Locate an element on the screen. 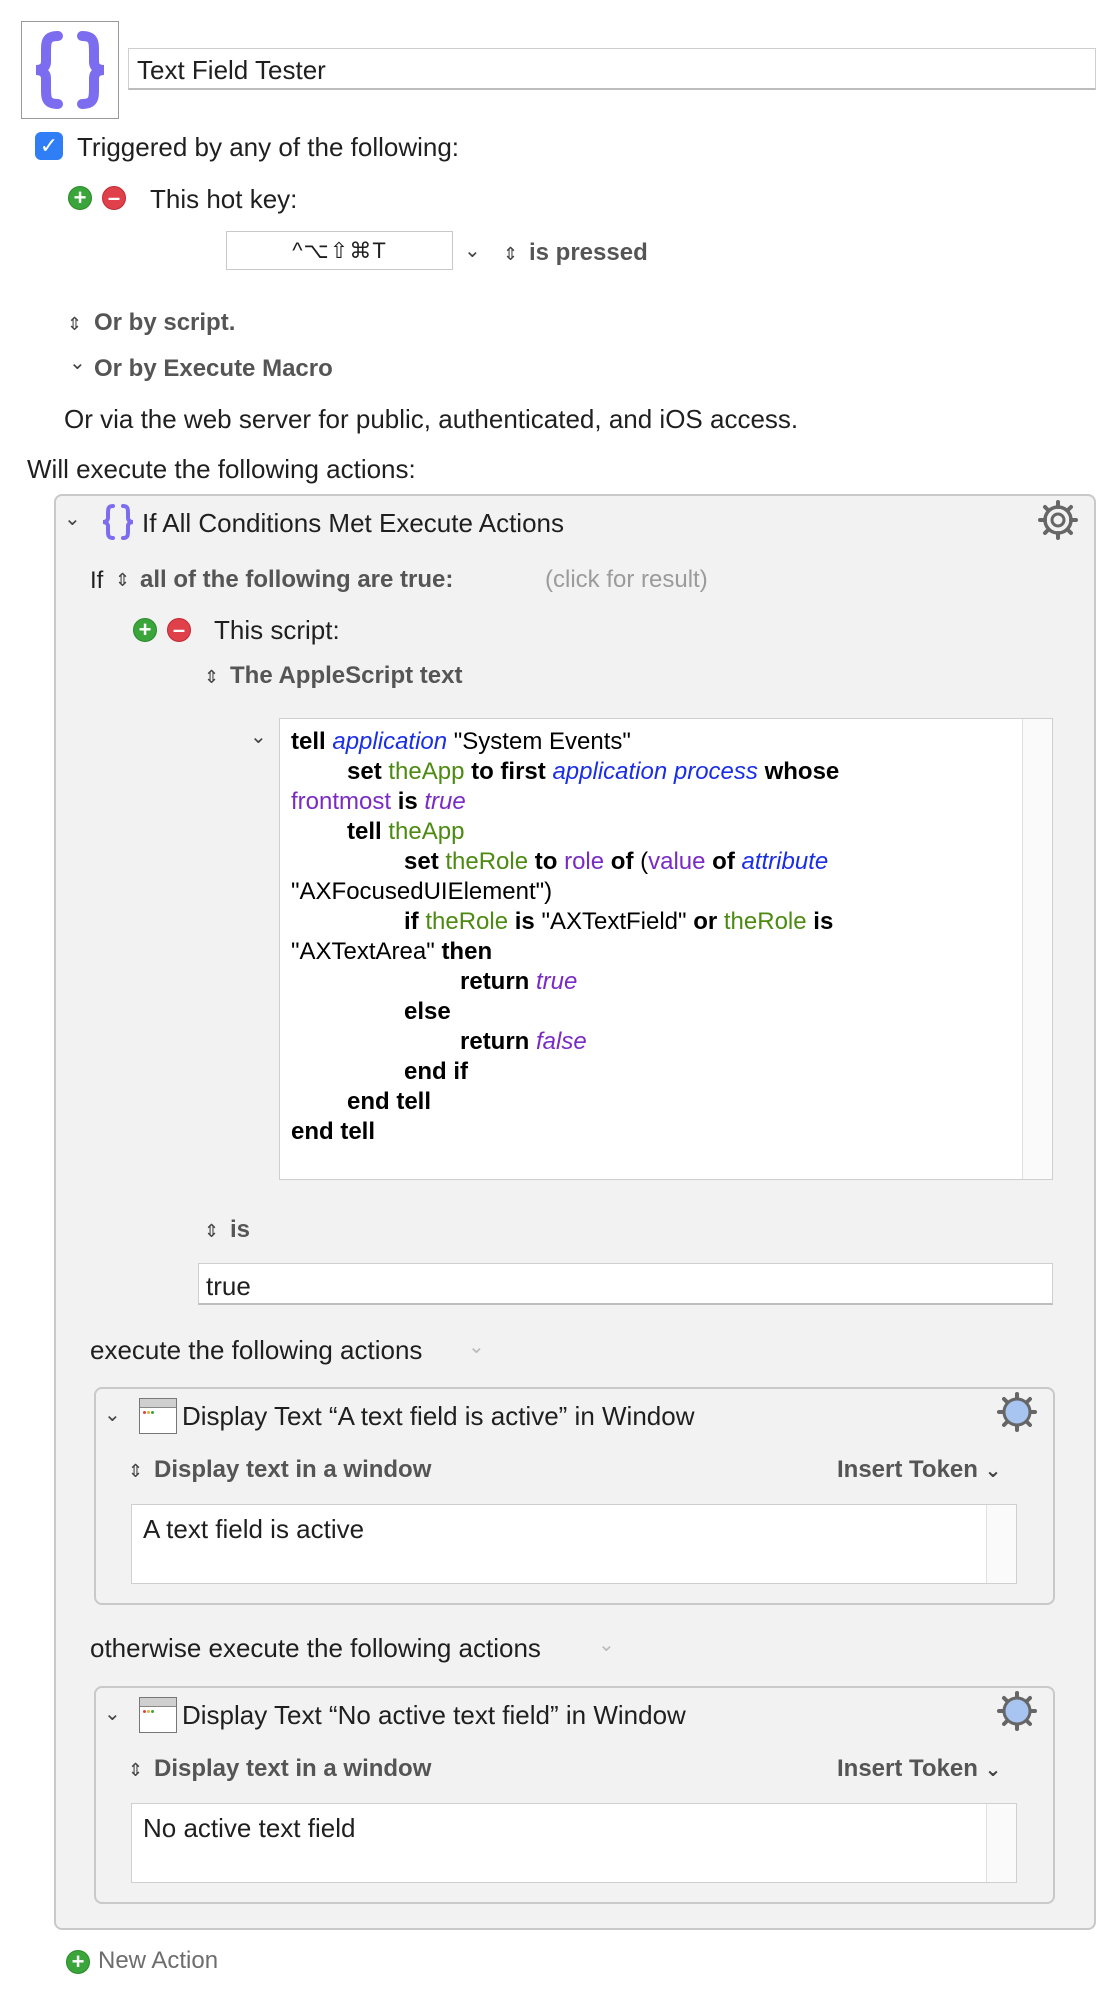  or-by-execute-macro: Or by Execute Macro is located at coordinates (213, 369).